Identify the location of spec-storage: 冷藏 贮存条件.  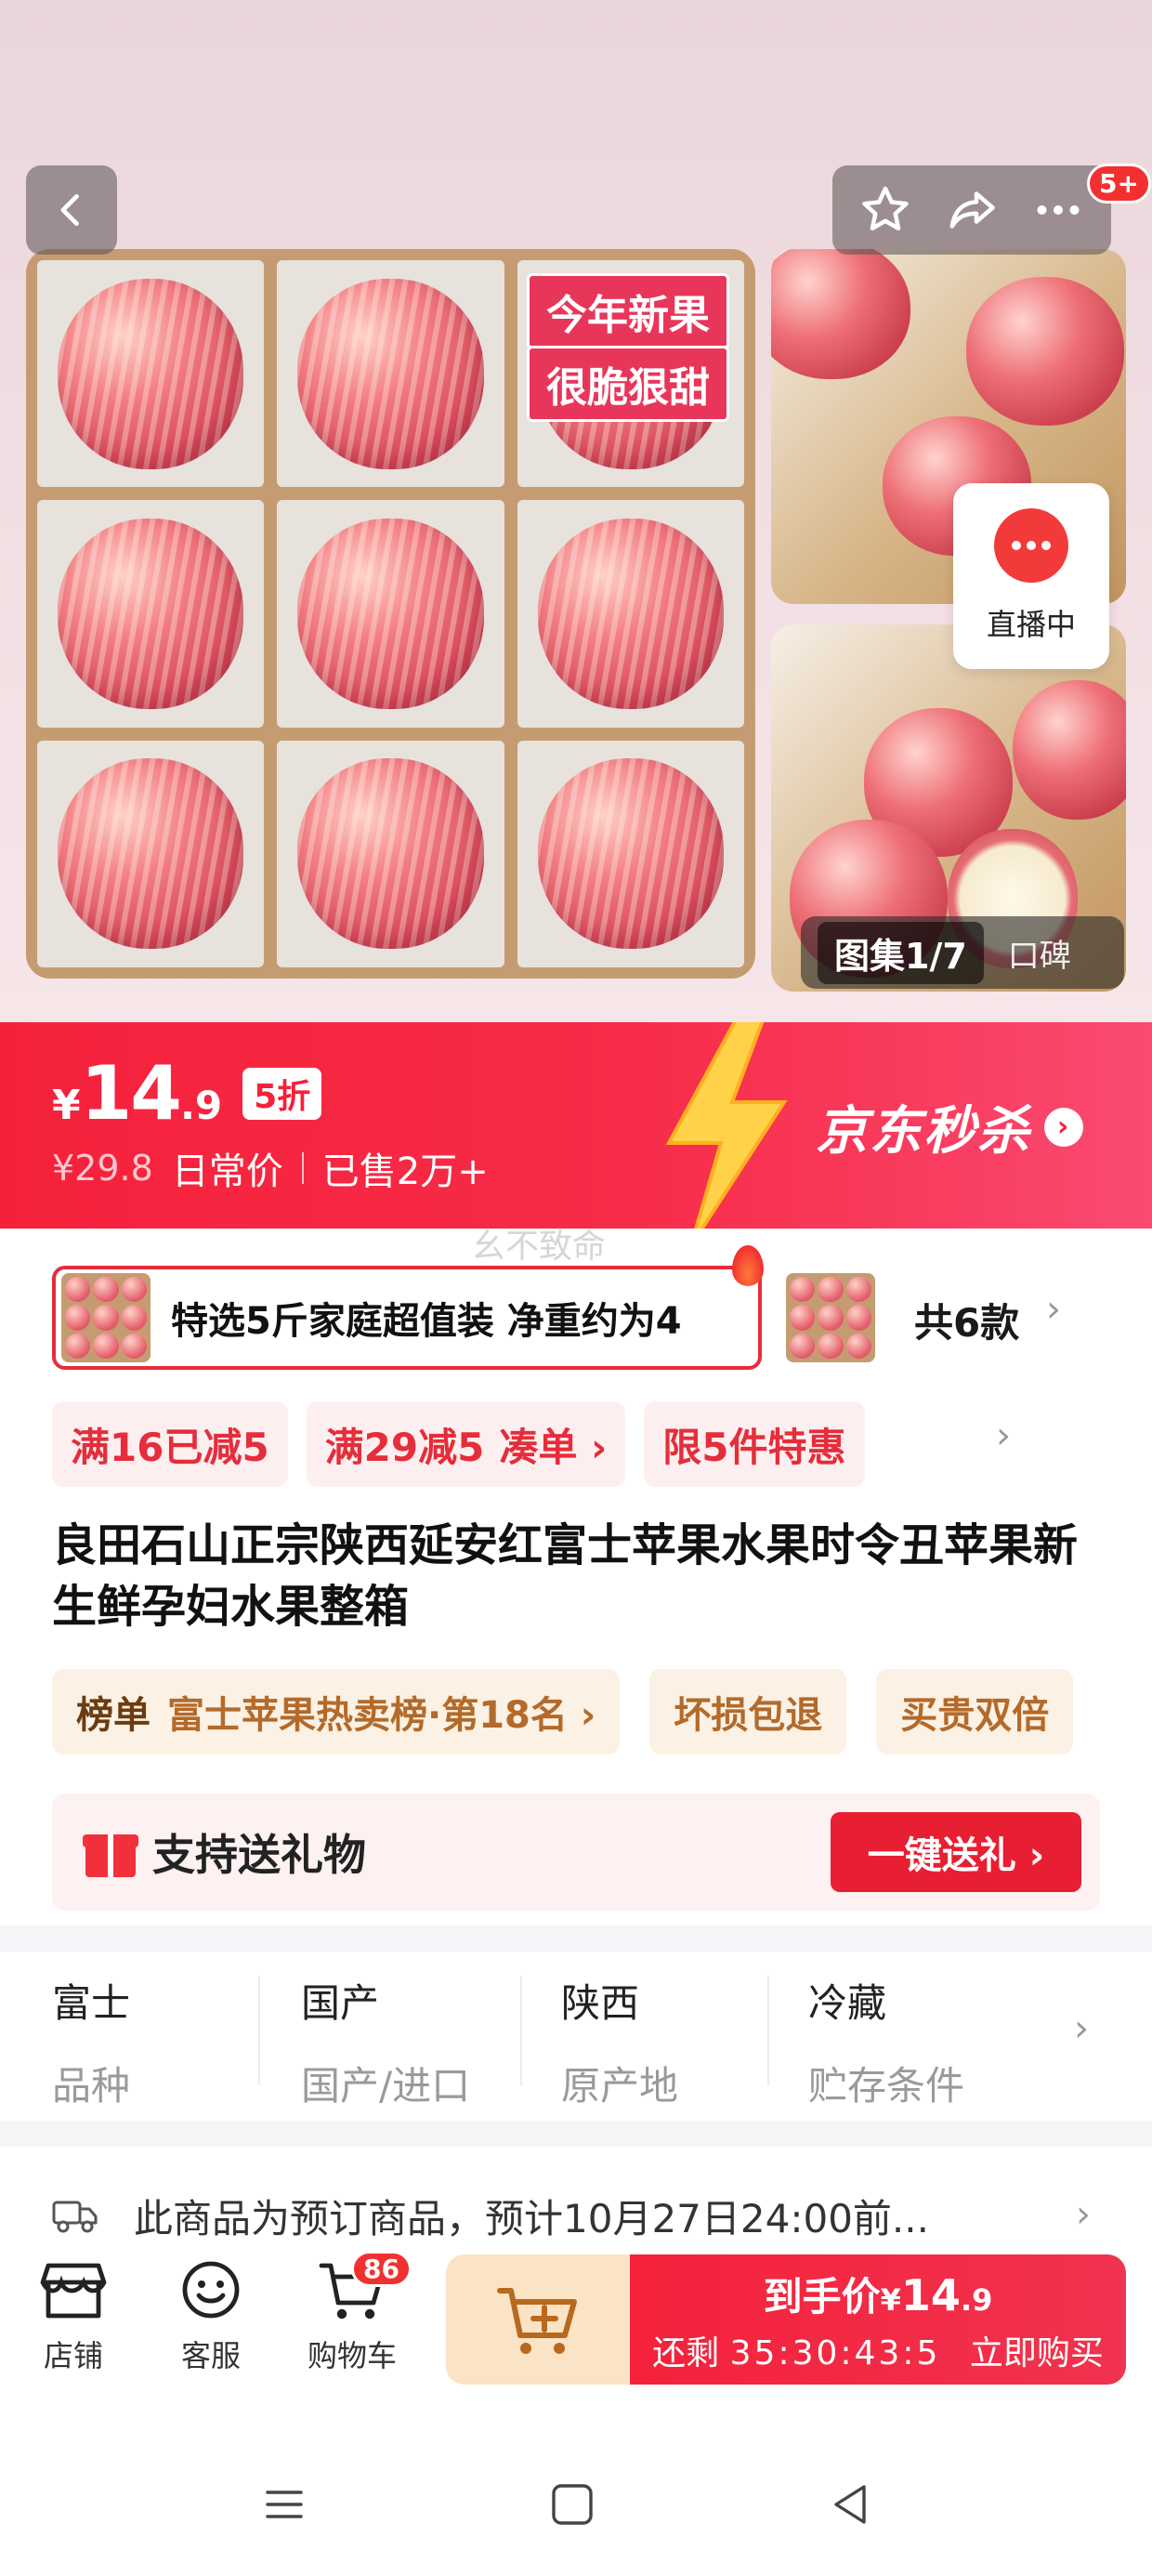
(890, 2027).